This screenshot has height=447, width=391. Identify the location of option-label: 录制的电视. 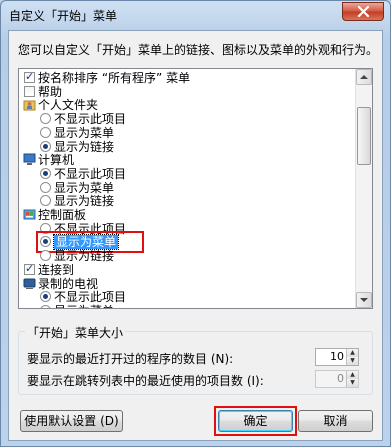
(68, 283).